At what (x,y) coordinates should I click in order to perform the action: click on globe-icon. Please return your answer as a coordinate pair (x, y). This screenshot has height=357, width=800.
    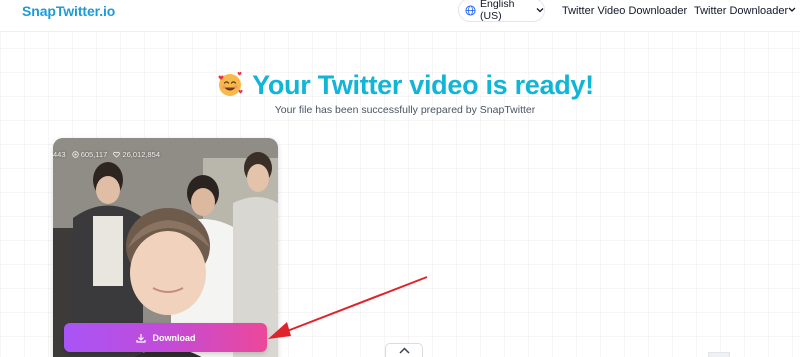
    Looking at the image, I should click on (470, 10).